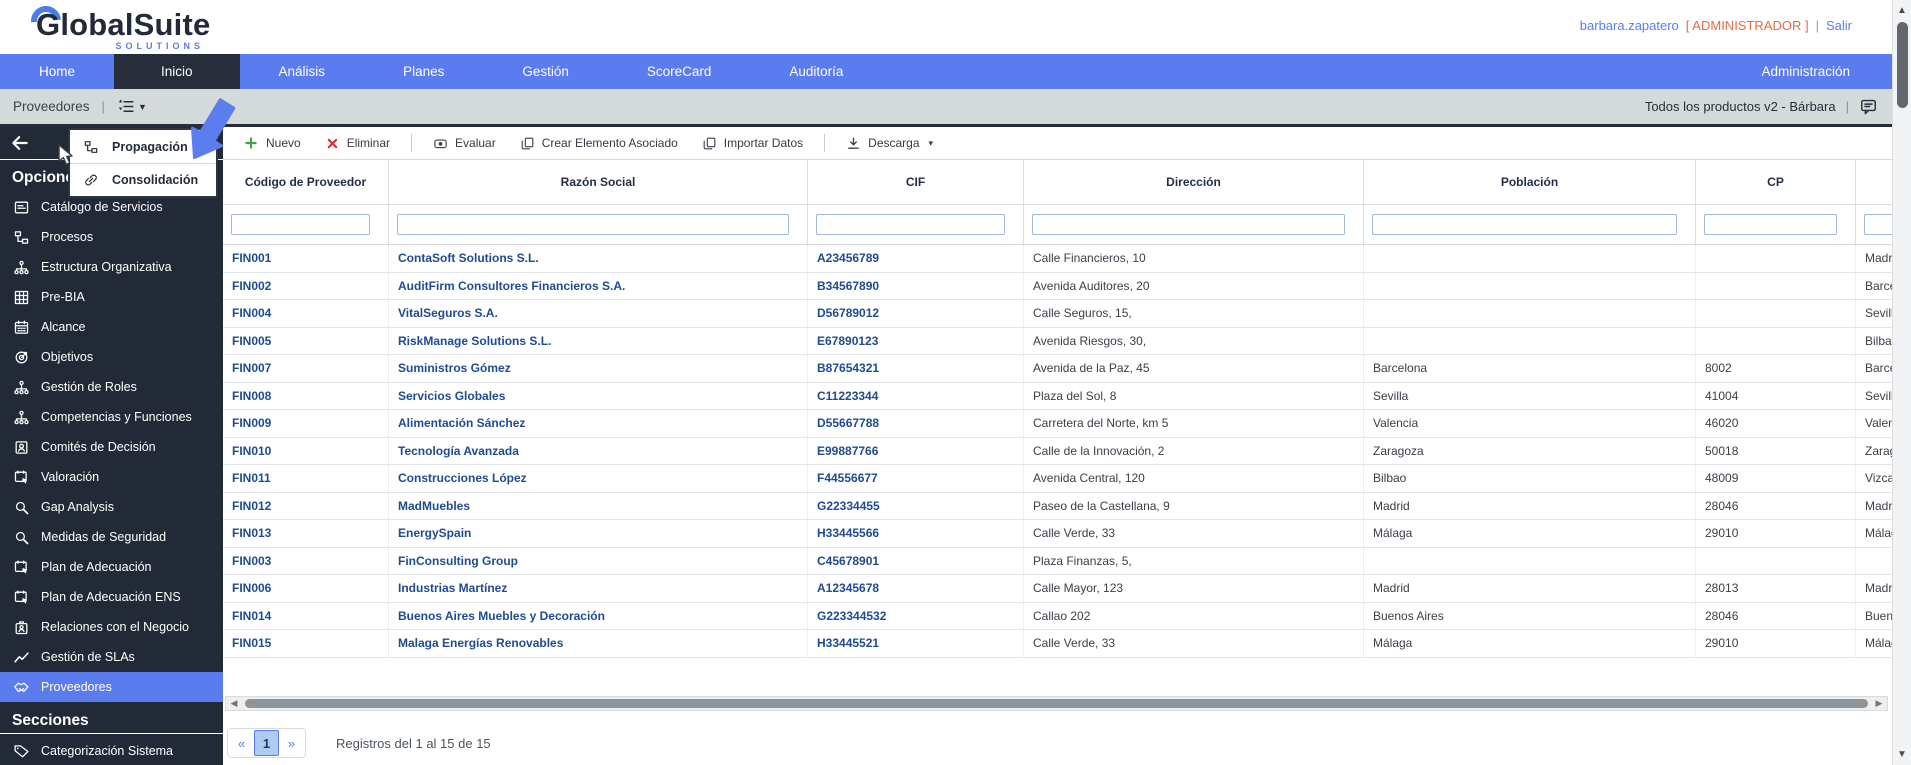 Image resolution: width=1911 pixels, height=765 pixels. Describe the element at coordinates (1629, 25) in the screenshot. I see `account-username: barbara.zapatero` at that location.